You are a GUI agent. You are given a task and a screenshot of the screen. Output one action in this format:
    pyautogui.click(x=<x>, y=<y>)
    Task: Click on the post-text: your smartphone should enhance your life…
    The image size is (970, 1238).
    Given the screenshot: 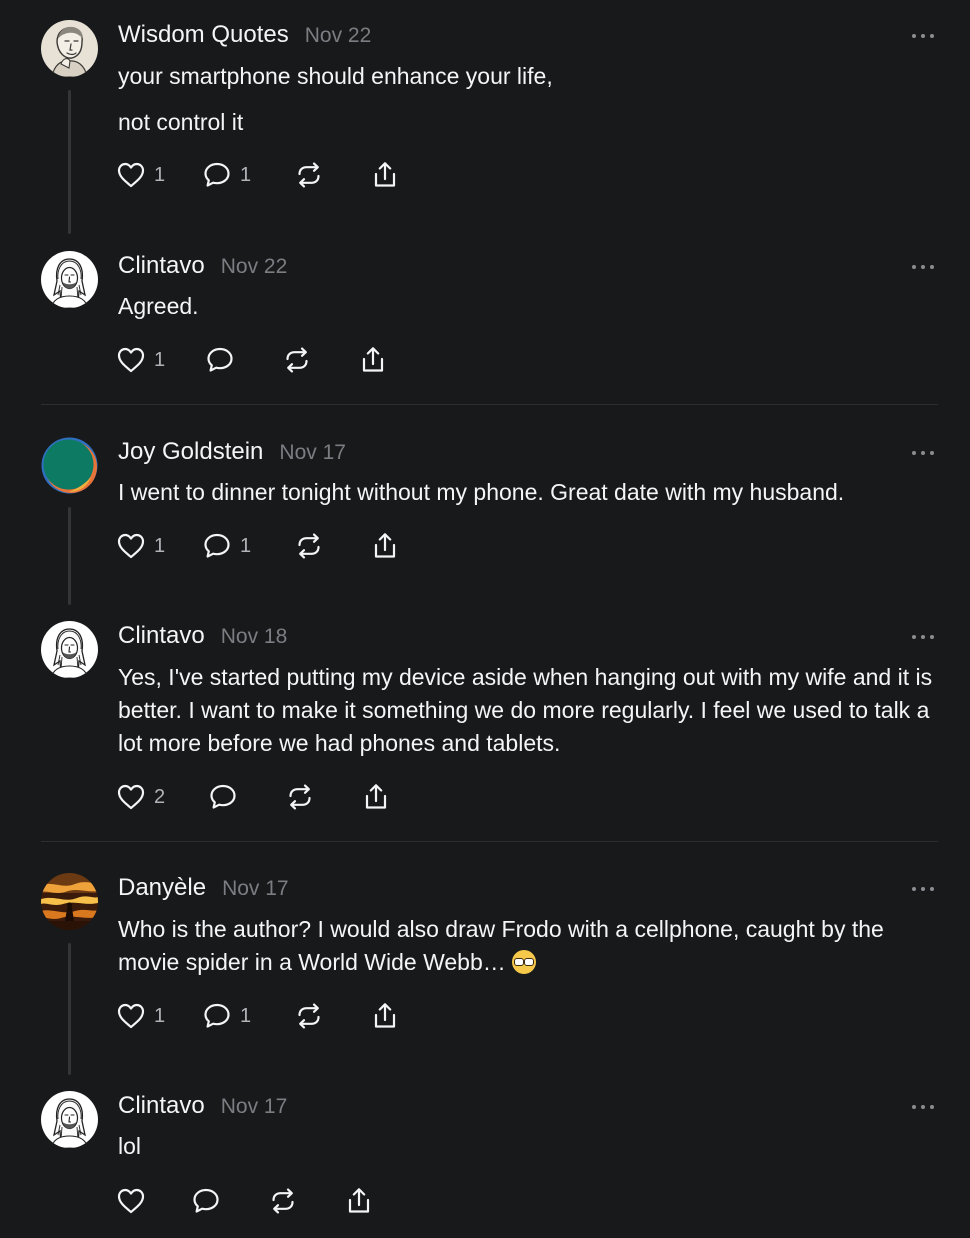 What is the action you would take?
    pyautogui.click(x=533, y=99)
    